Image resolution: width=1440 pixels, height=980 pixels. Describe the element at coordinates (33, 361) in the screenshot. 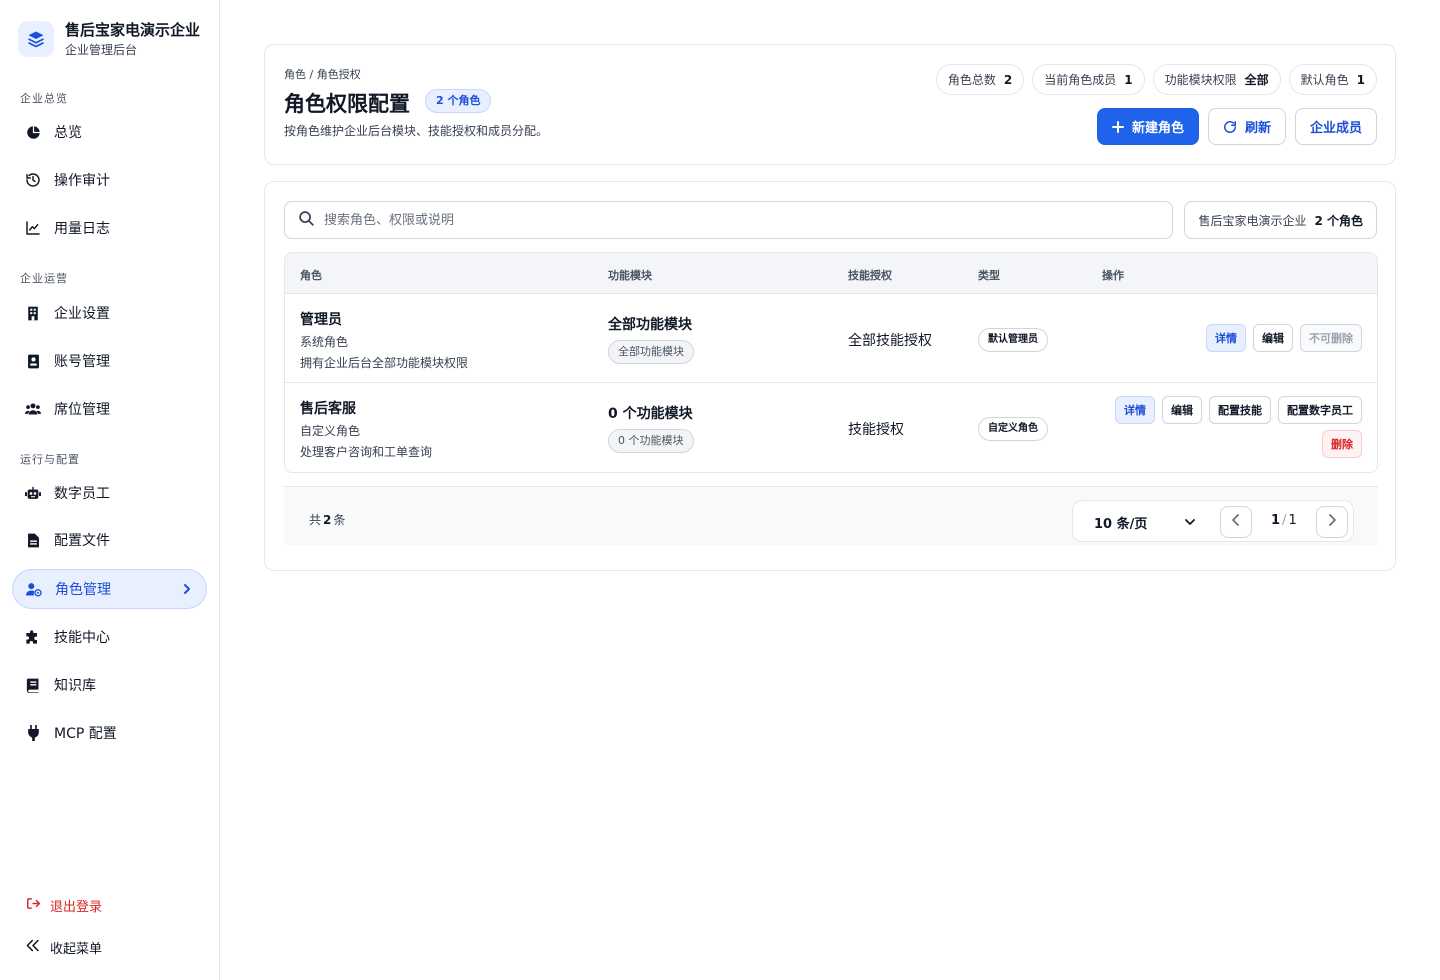

I see `id-badge-icon` at that location.